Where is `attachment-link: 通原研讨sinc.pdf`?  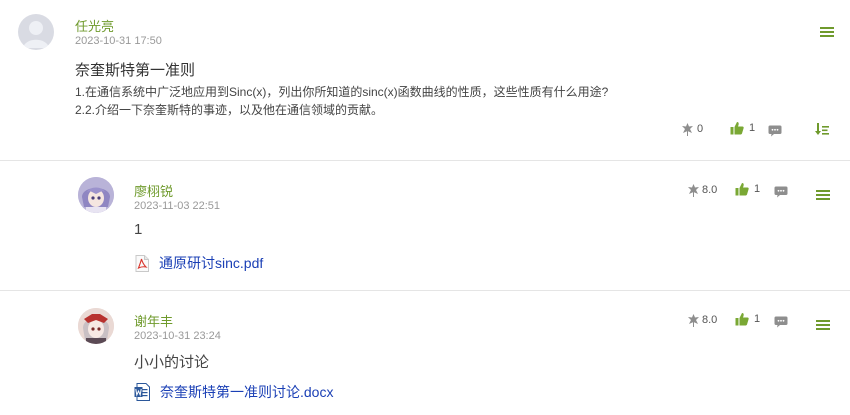
attachment-link: 通原研讨sinc.pdf is located at coordinates (211, 263).